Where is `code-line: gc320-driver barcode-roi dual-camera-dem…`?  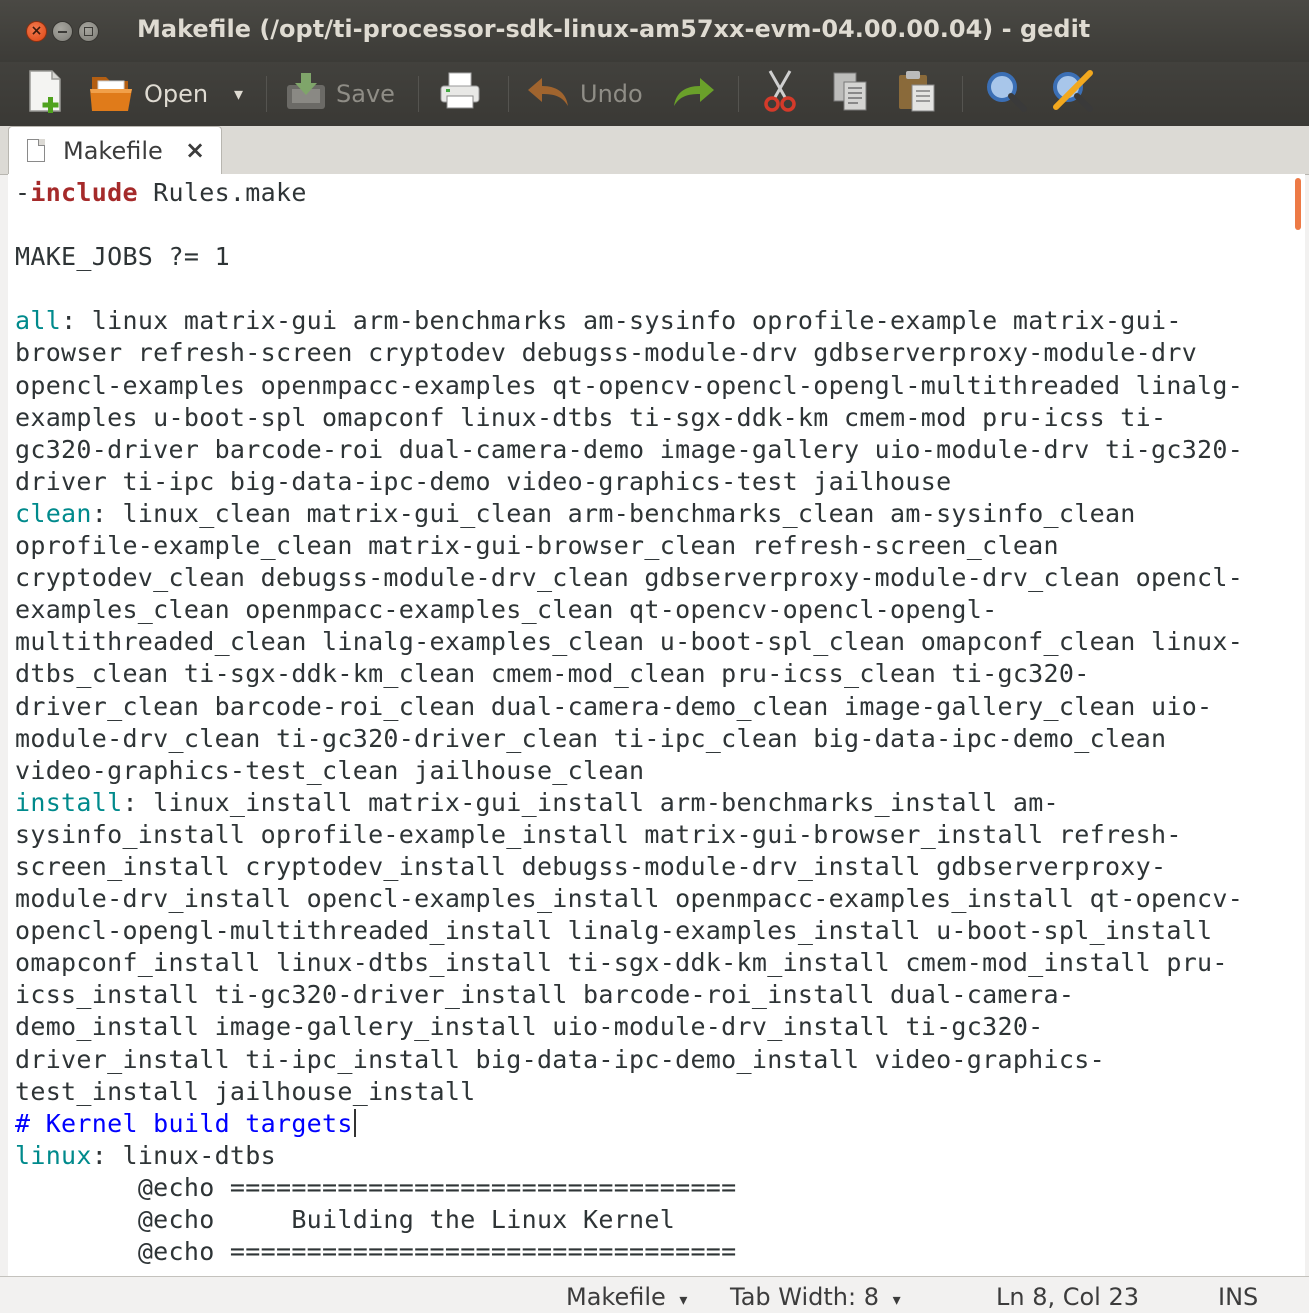 code-line: gc320-driver barcode-roi dual-camera-dem… is located at coordinates (629, 449).